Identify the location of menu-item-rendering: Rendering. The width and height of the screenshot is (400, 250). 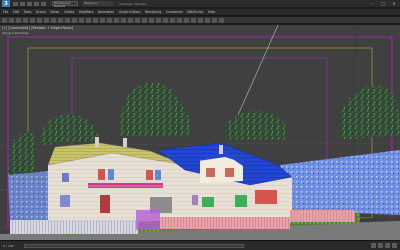
(153, 12).